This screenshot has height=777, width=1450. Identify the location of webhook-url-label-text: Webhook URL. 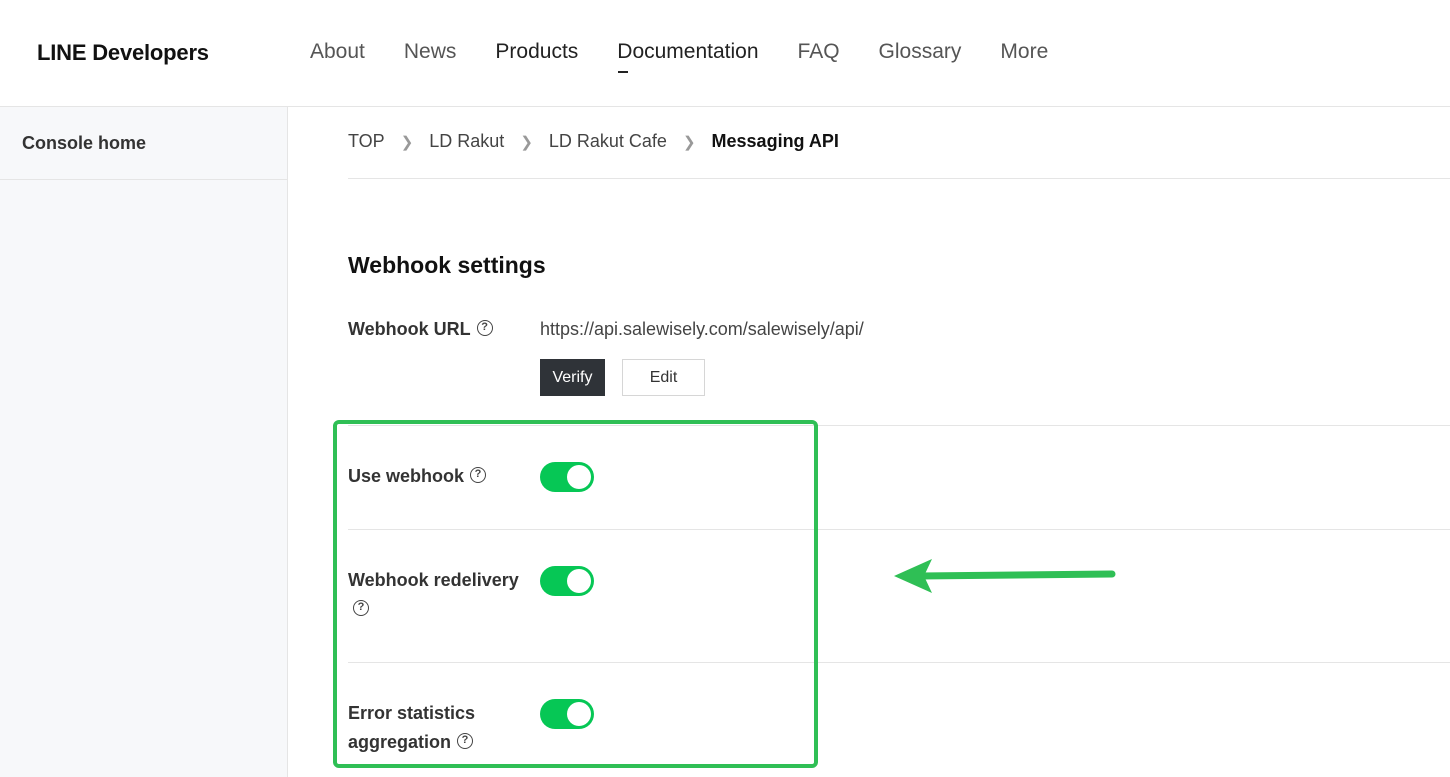
(409, 329).